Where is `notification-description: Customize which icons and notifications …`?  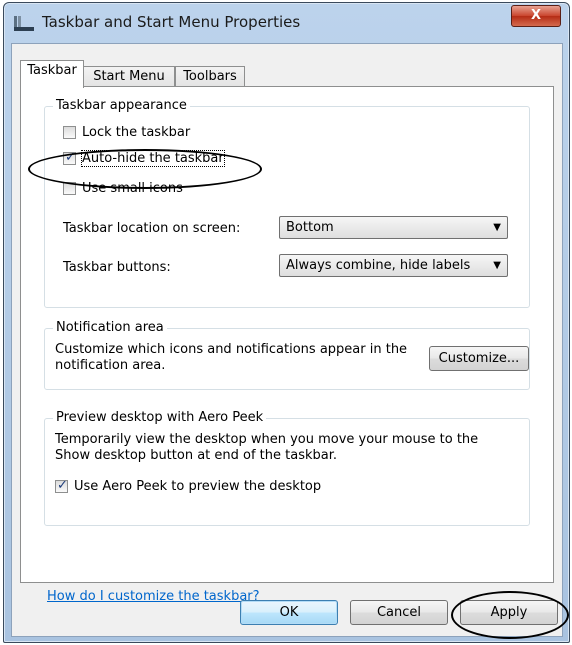 notification-description: Customize which icons and notifications … is located at coordinates (231, 357).